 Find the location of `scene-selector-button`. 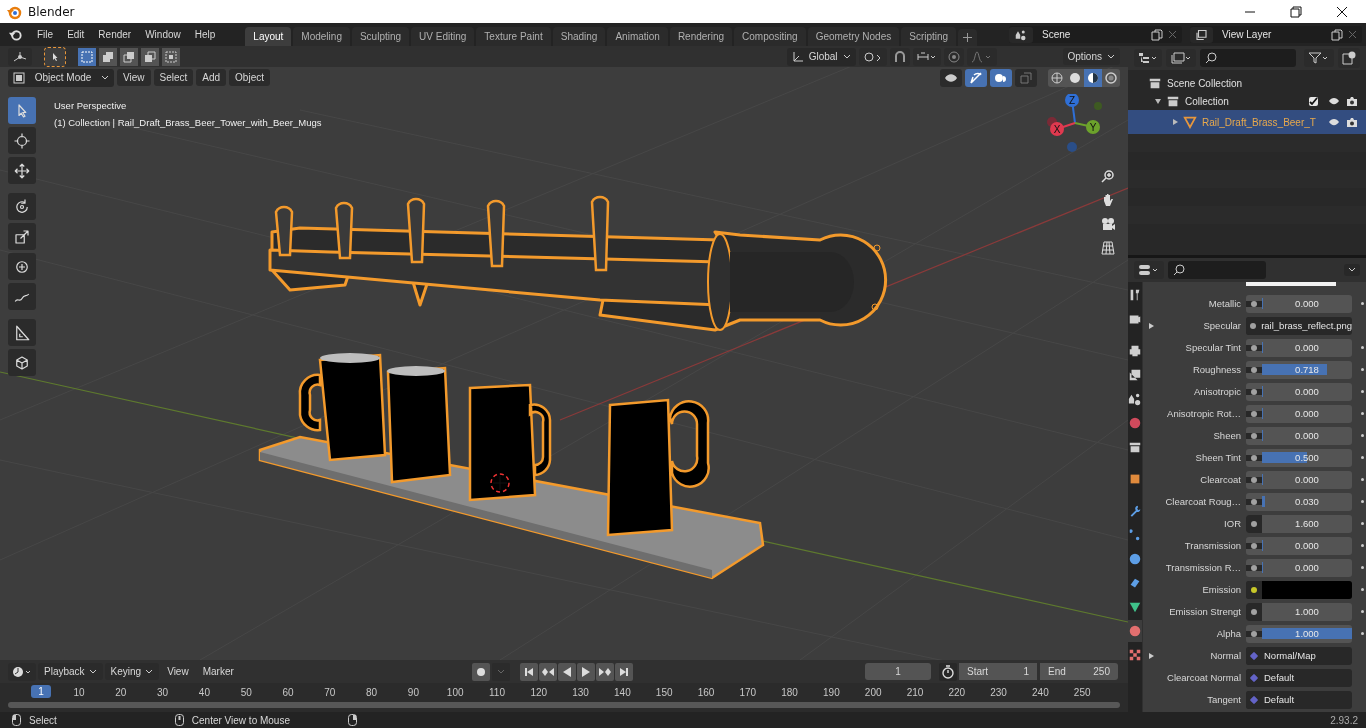

scene-selector-button is located at coordinates (1021, 34).